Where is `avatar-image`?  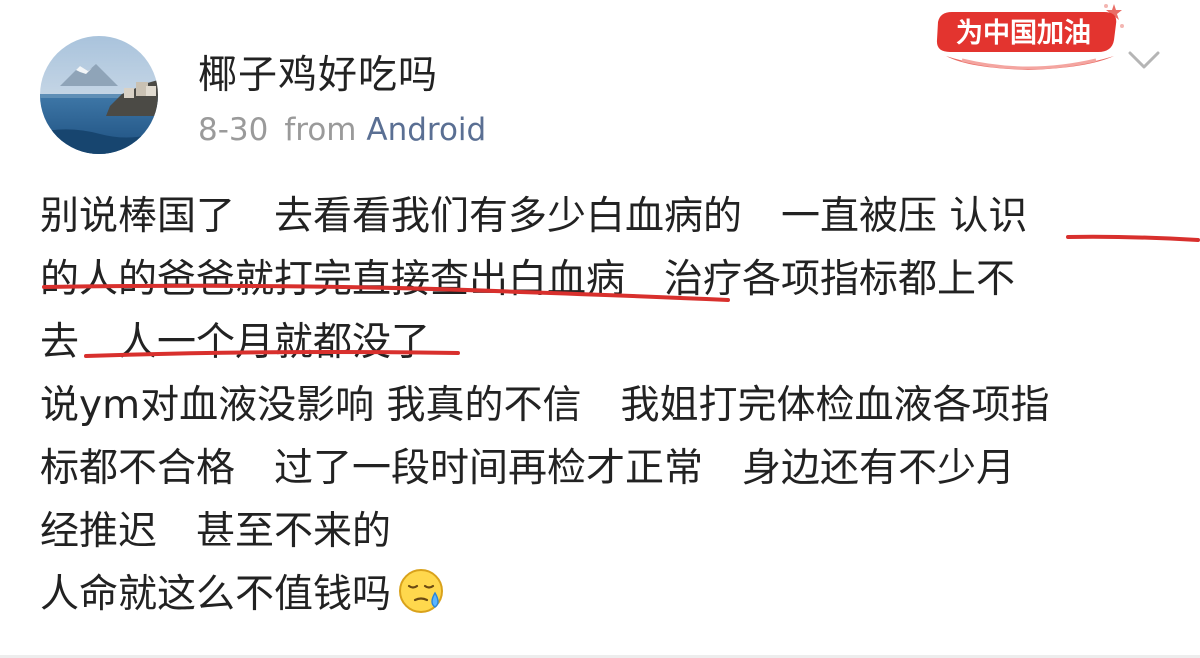 avatar-image is located at coordinates (99, 95).